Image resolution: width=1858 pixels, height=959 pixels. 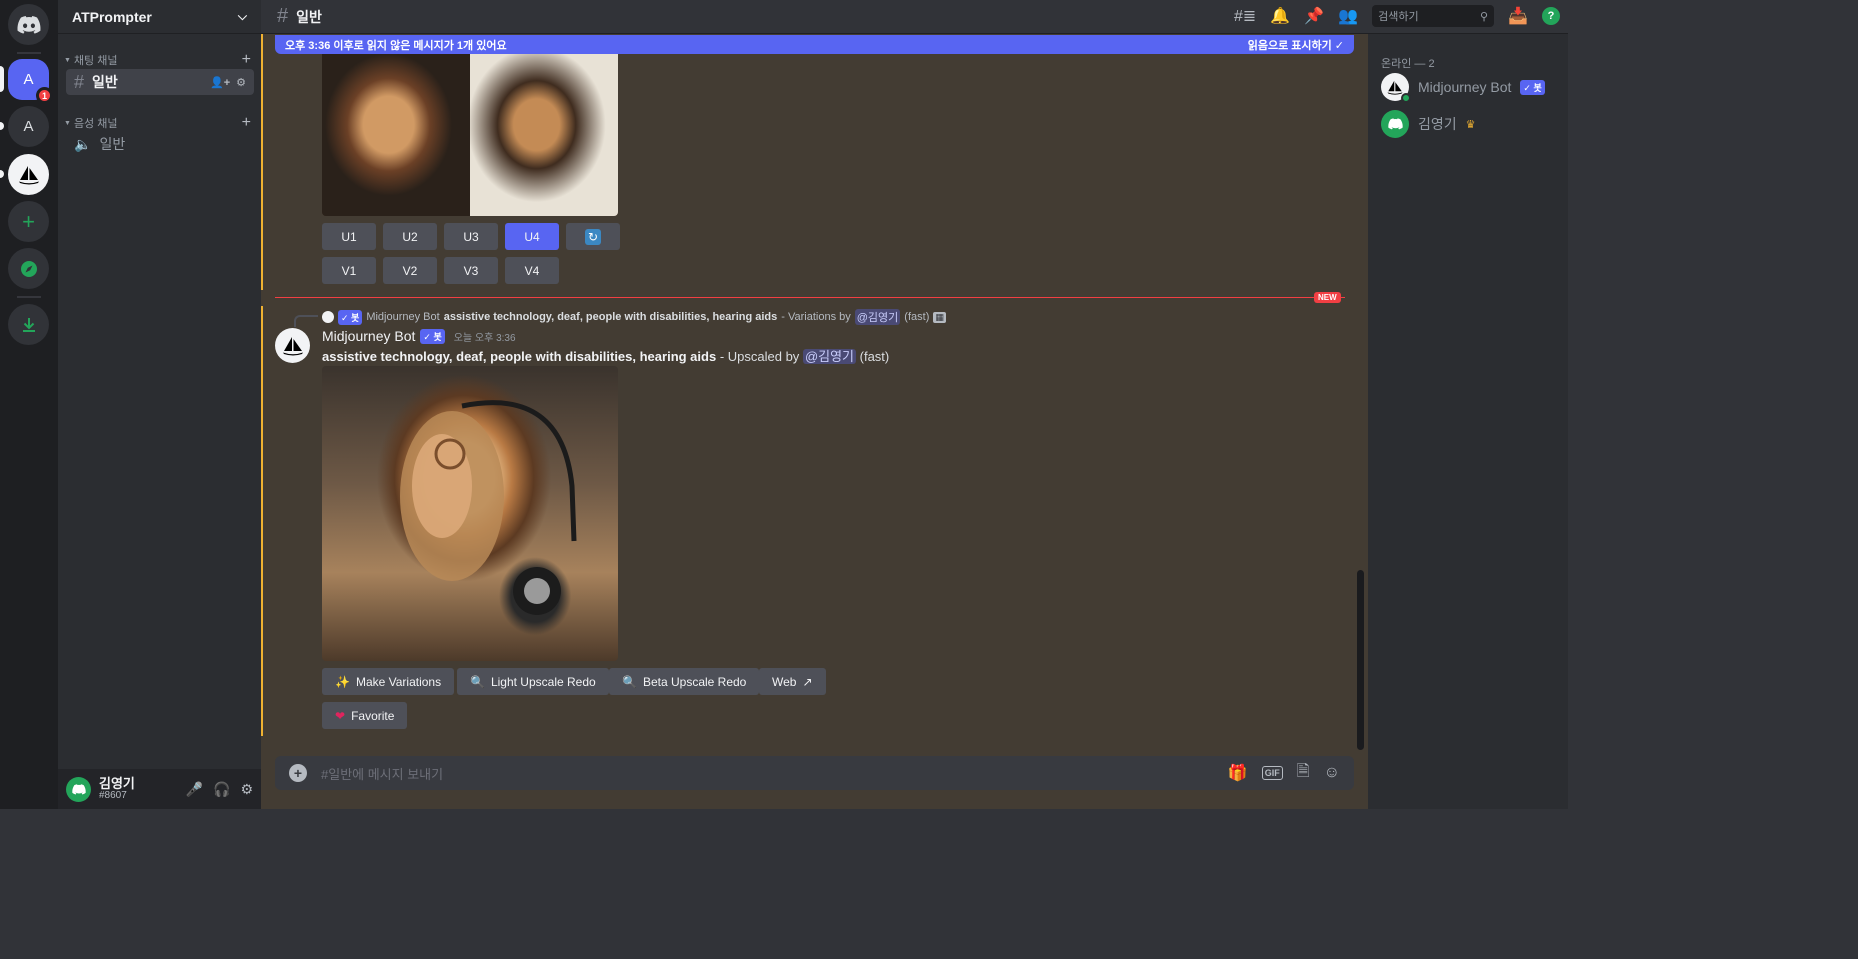 What do you see at coordinates (160, 82) in the screenshot?
I see `channel-general-text: # 일반 👤+ ⚙` at bounding box center [160, 82].